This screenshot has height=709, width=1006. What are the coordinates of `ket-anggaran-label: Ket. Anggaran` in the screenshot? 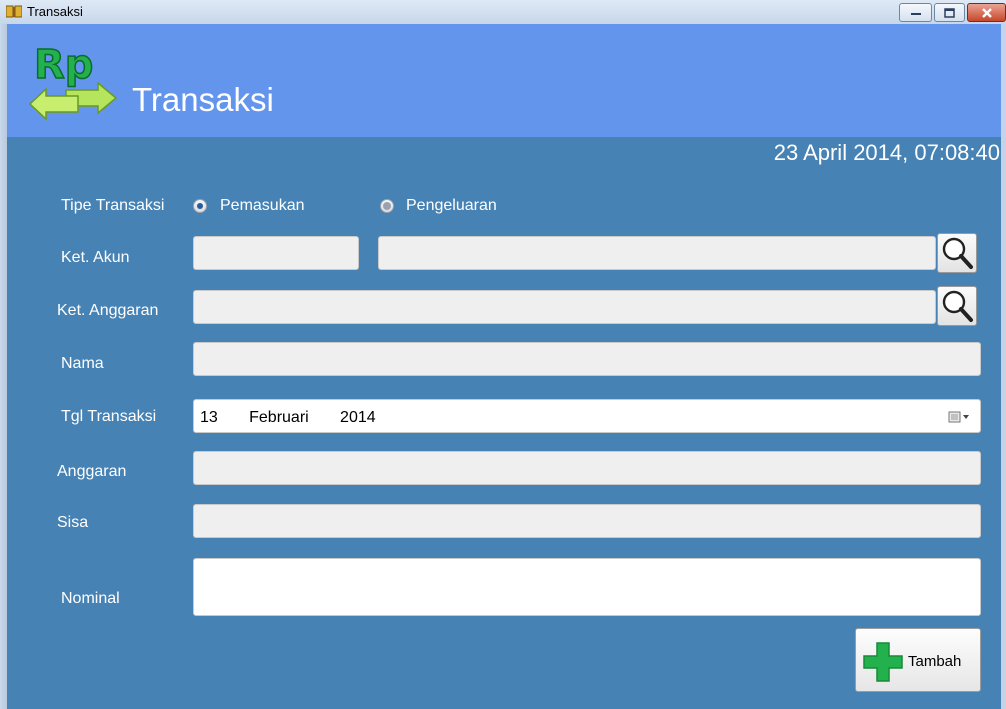 It's located at (108, 310).